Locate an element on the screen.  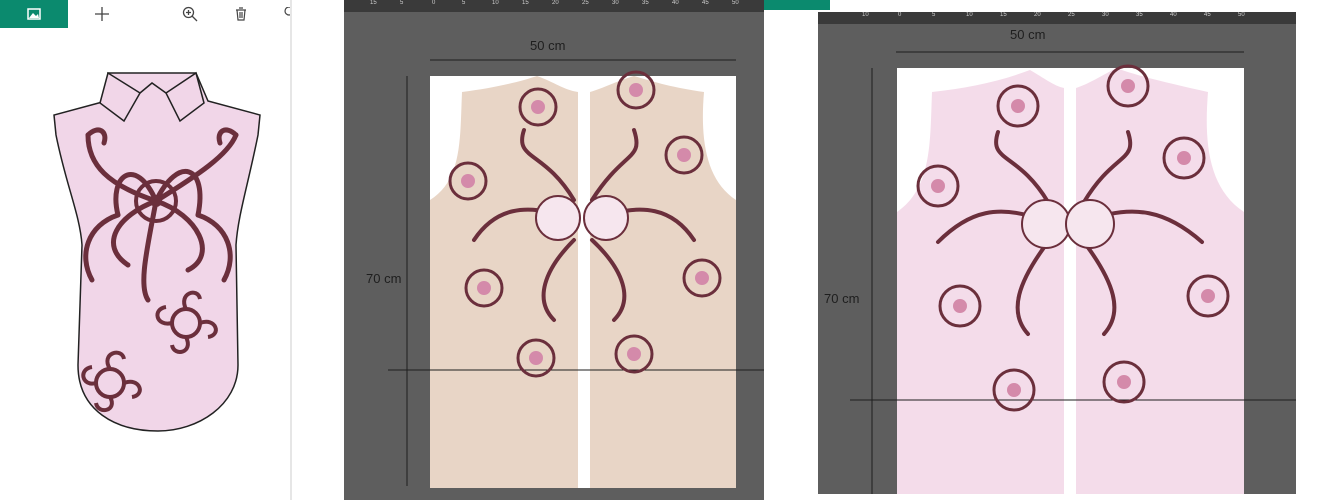
image-icon is located at coordinates (34, 14).